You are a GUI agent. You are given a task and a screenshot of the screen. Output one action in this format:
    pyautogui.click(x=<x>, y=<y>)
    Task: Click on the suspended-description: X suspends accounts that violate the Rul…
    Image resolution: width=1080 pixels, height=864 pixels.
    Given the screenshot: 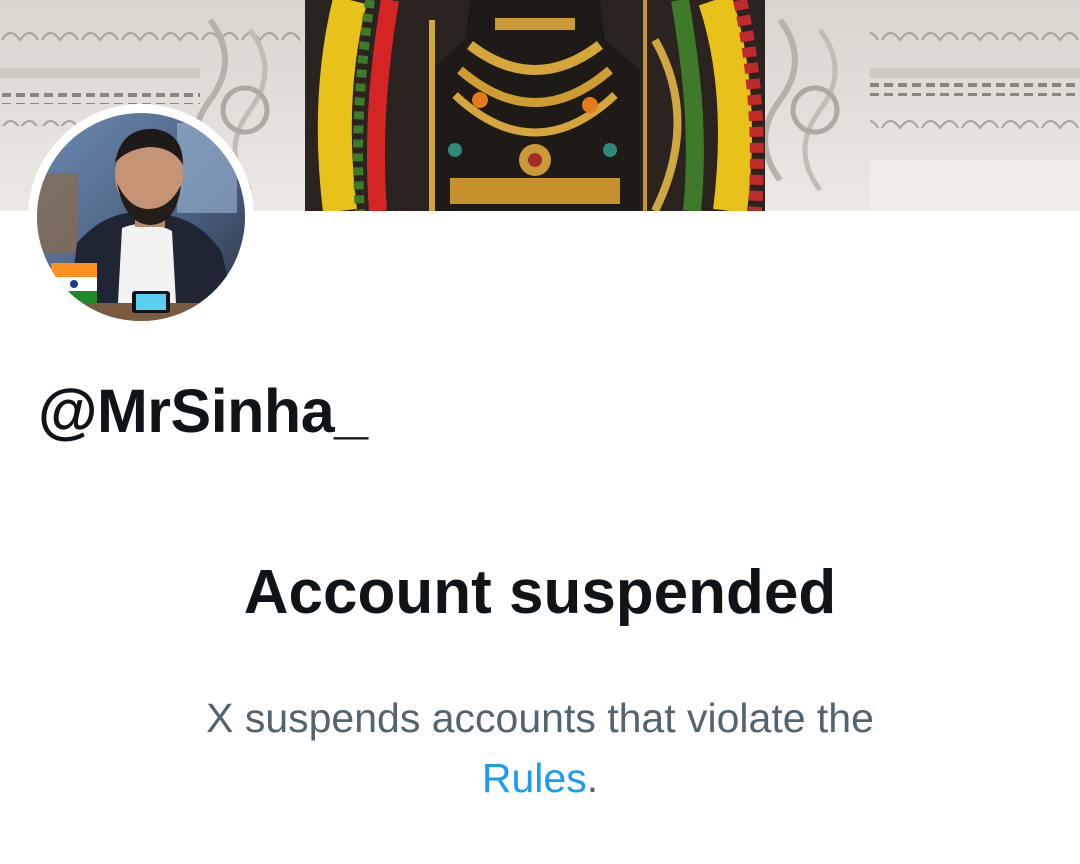 What is the action you would take?
    pyautogui.click(x=540, y=748)
    